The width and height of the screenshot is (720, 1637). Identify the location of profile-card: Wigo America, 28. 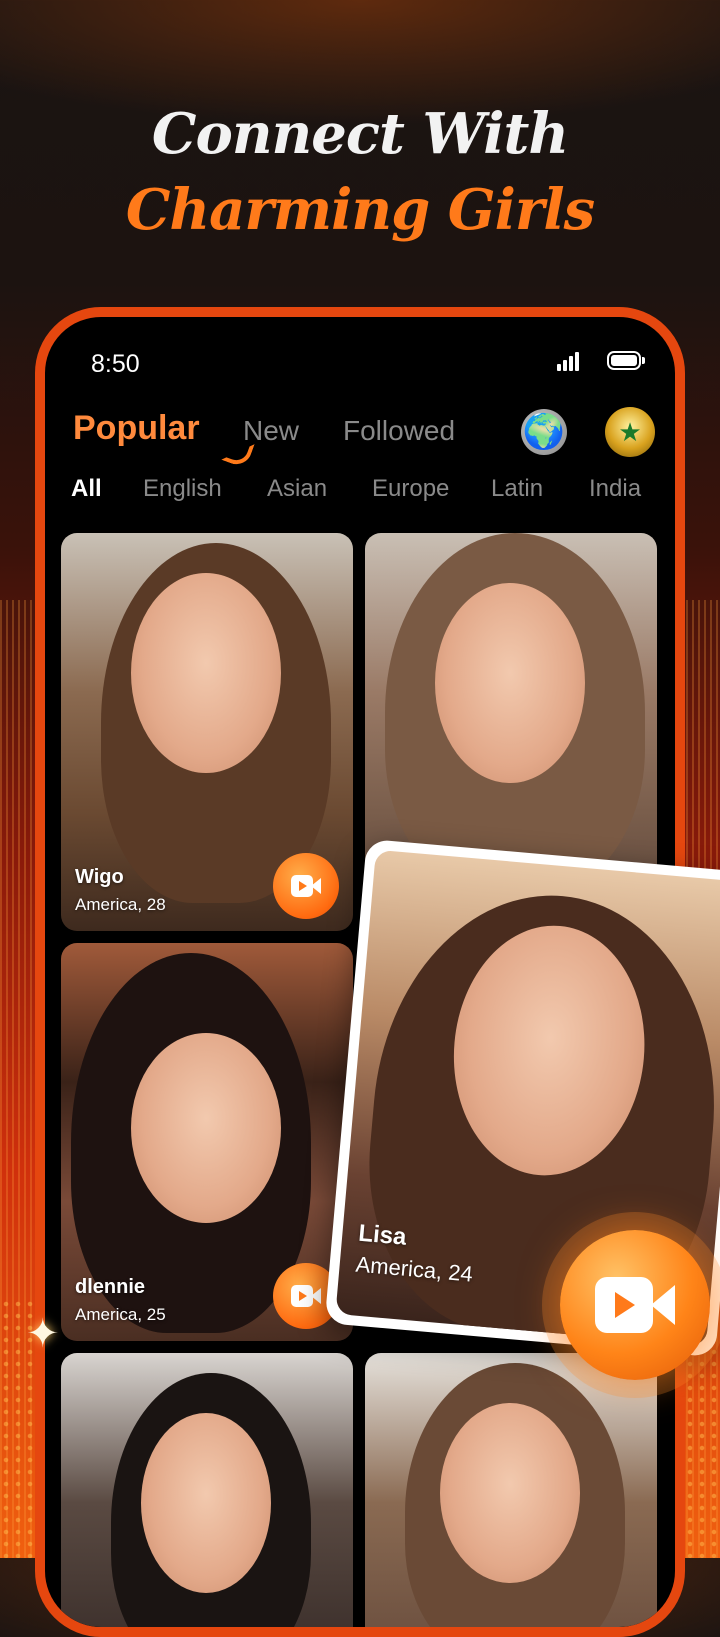
(207, 732).